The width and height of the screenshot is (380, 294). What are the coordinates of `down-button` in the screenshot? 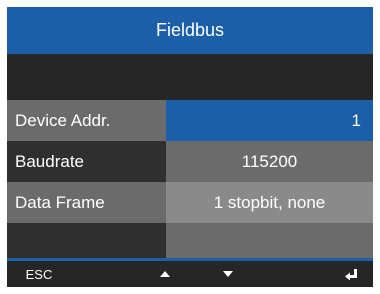 It's located at (228, 274).